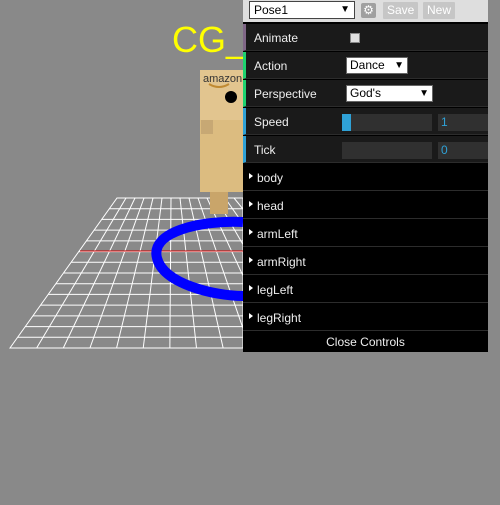 This screenshot has height=505, width=500. I want to click on action-row: Action Dance ▼, so click(365, 65).